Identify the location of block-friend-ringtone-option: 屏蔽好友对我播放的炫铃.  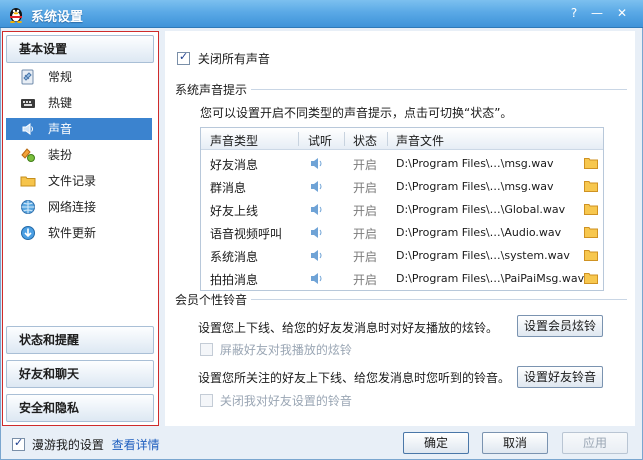
(276, 349).